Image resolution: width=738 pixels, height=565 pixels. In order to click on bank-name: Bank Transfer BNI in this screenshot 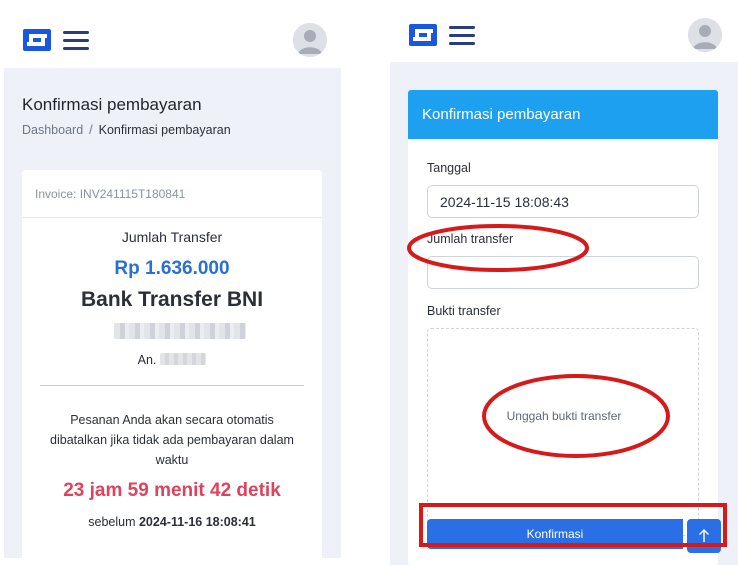, I will do `click(172, 299)`.